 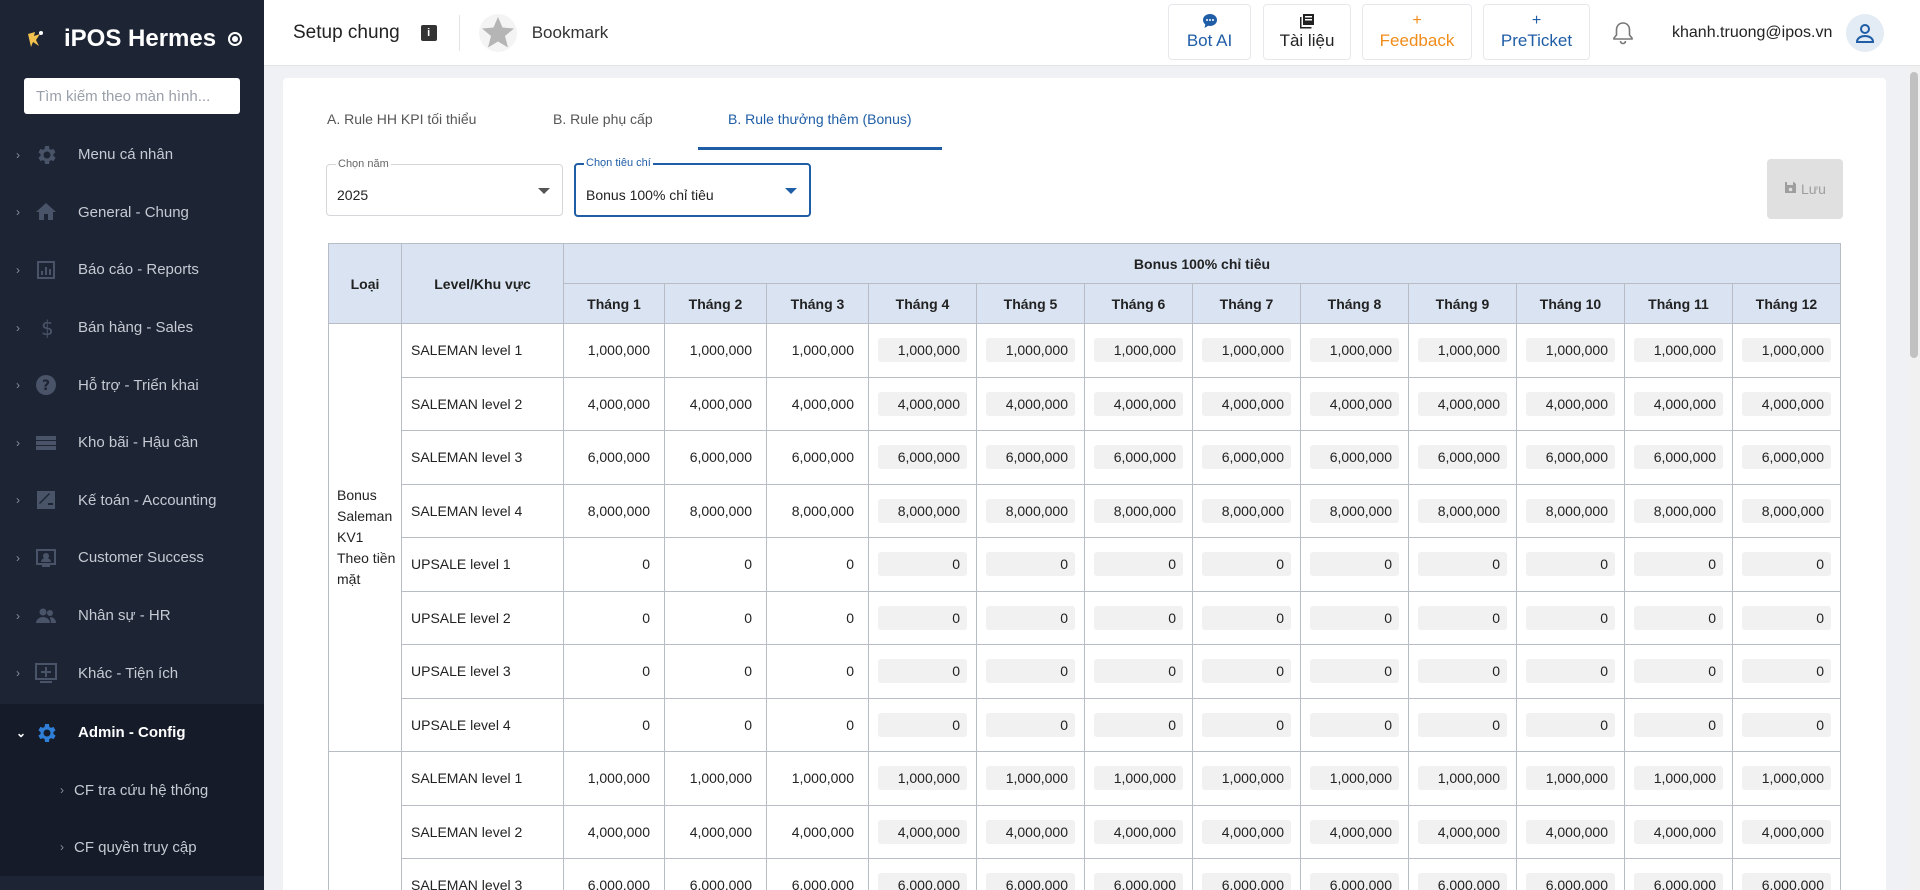 I want to click on tai-lieu-button: Tài liệu, so click(x=1307, y=32).